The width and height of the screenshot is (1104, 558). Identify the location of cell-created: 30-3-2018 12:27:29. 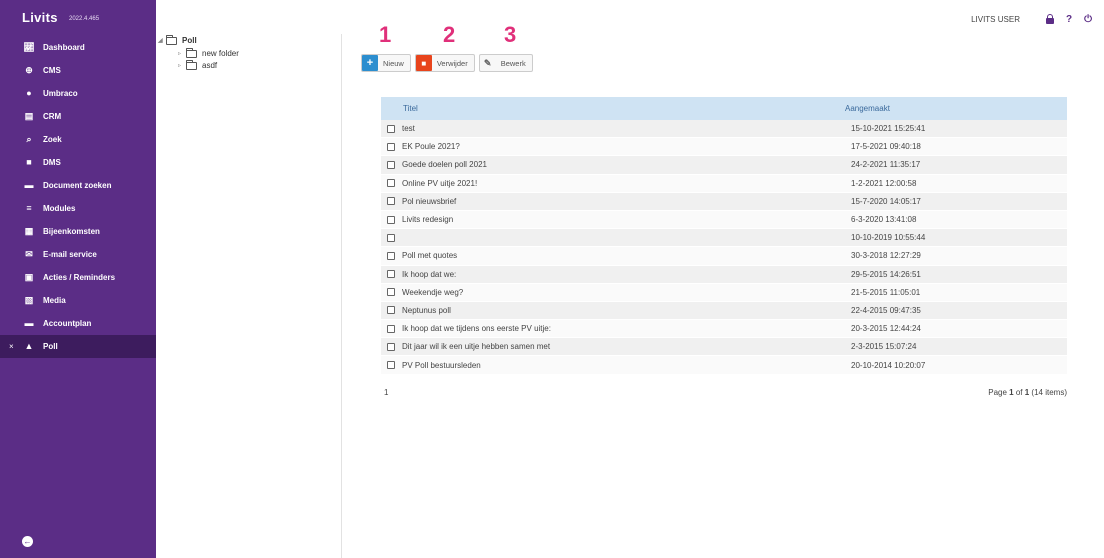
(886, 256).